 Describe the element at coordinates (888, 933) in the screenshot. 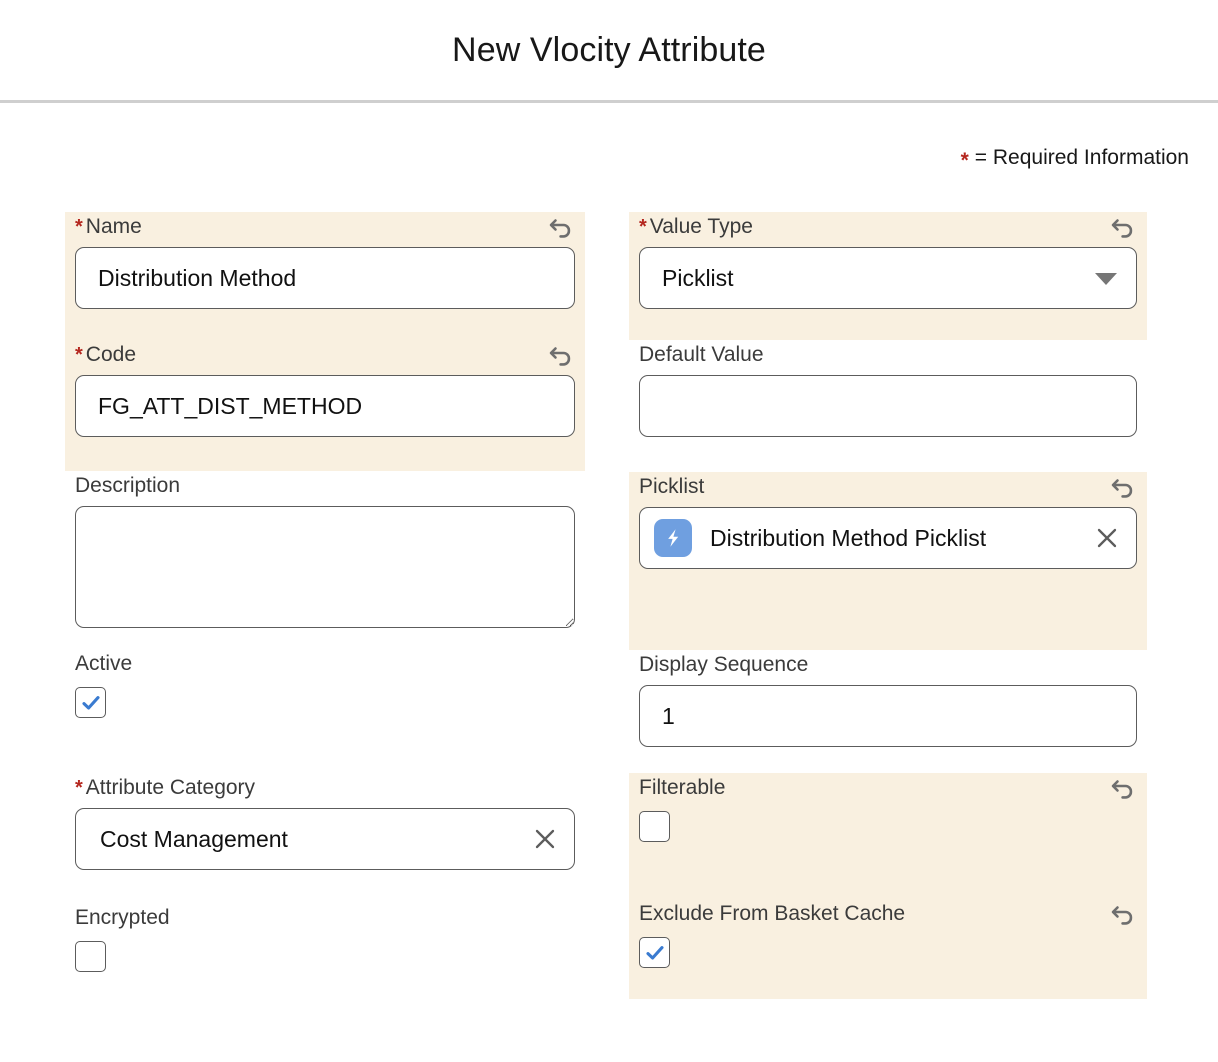

I see `field-inner-exclude_from_basket_cache: Exclude From Basket Cache` at that location.